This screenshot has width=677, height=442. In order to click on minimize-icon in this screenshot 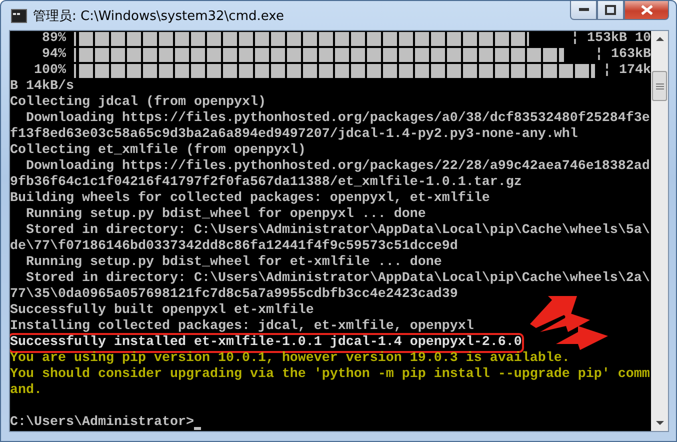, I will do `click(583, 10)`.